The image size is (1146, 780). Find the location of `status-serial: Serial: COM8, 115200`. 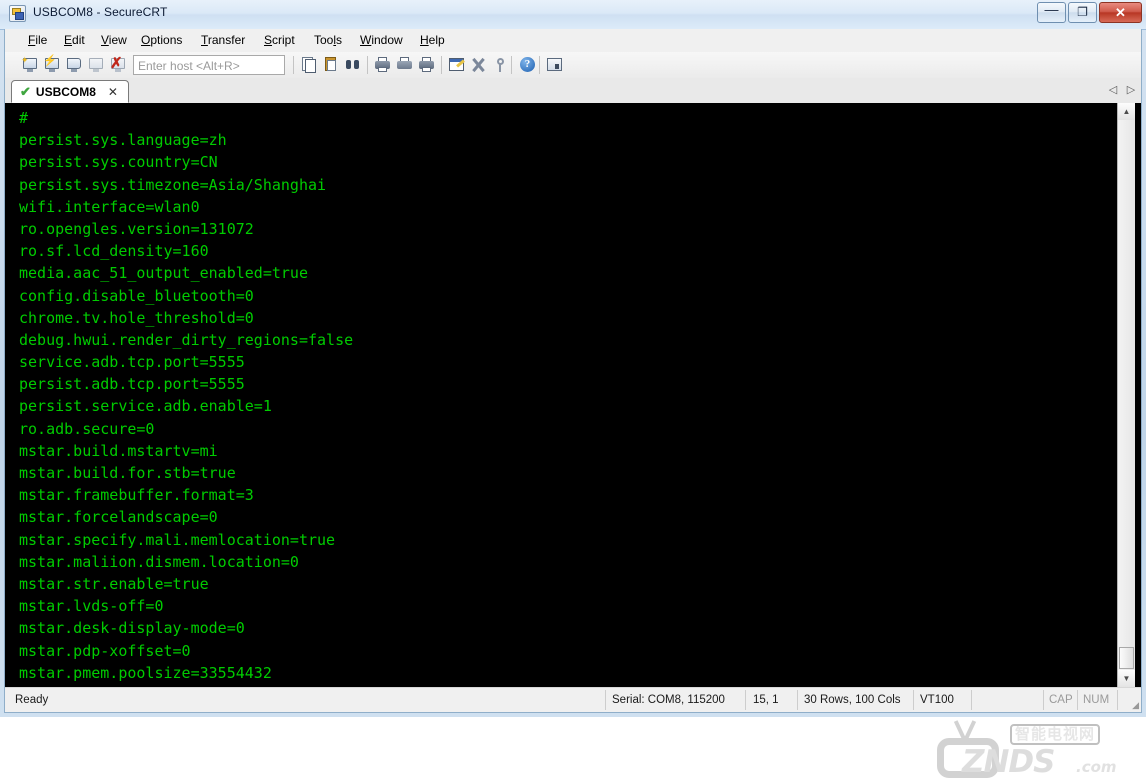

status-serial: Serial: COM8, 115200 is located at coordinates (668, 700).